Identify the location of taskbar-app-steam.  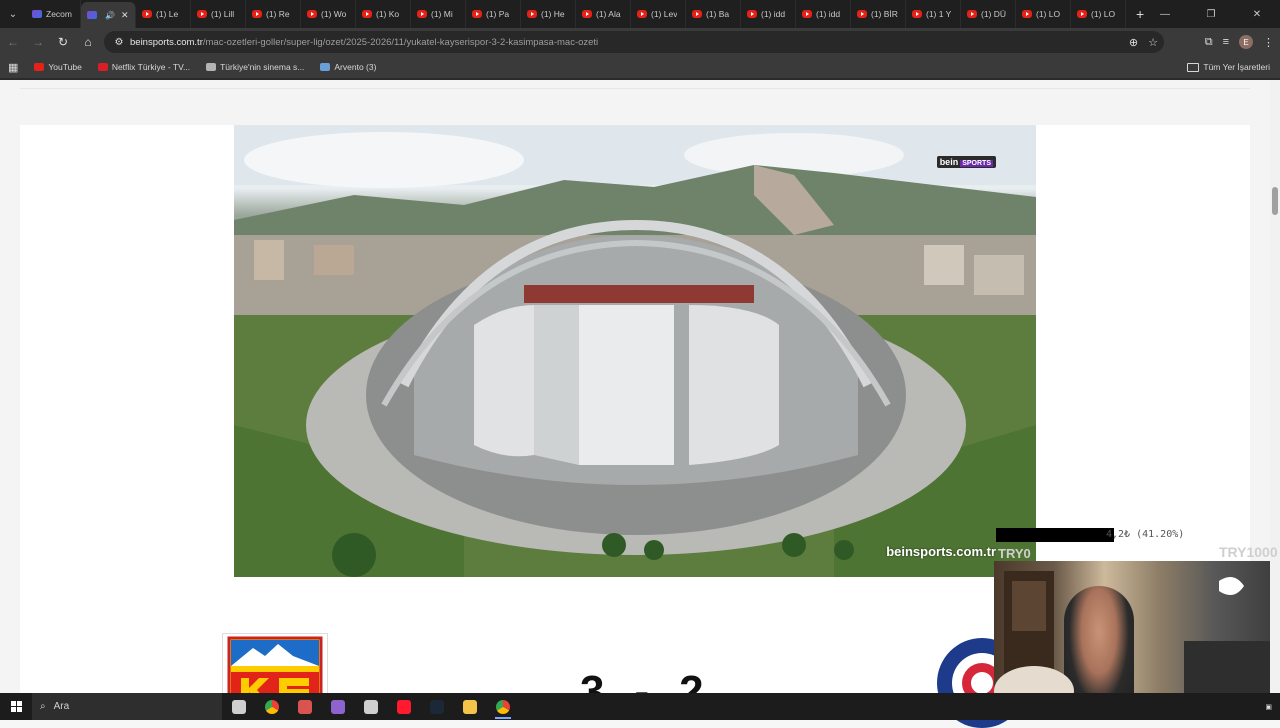
(436, 706).